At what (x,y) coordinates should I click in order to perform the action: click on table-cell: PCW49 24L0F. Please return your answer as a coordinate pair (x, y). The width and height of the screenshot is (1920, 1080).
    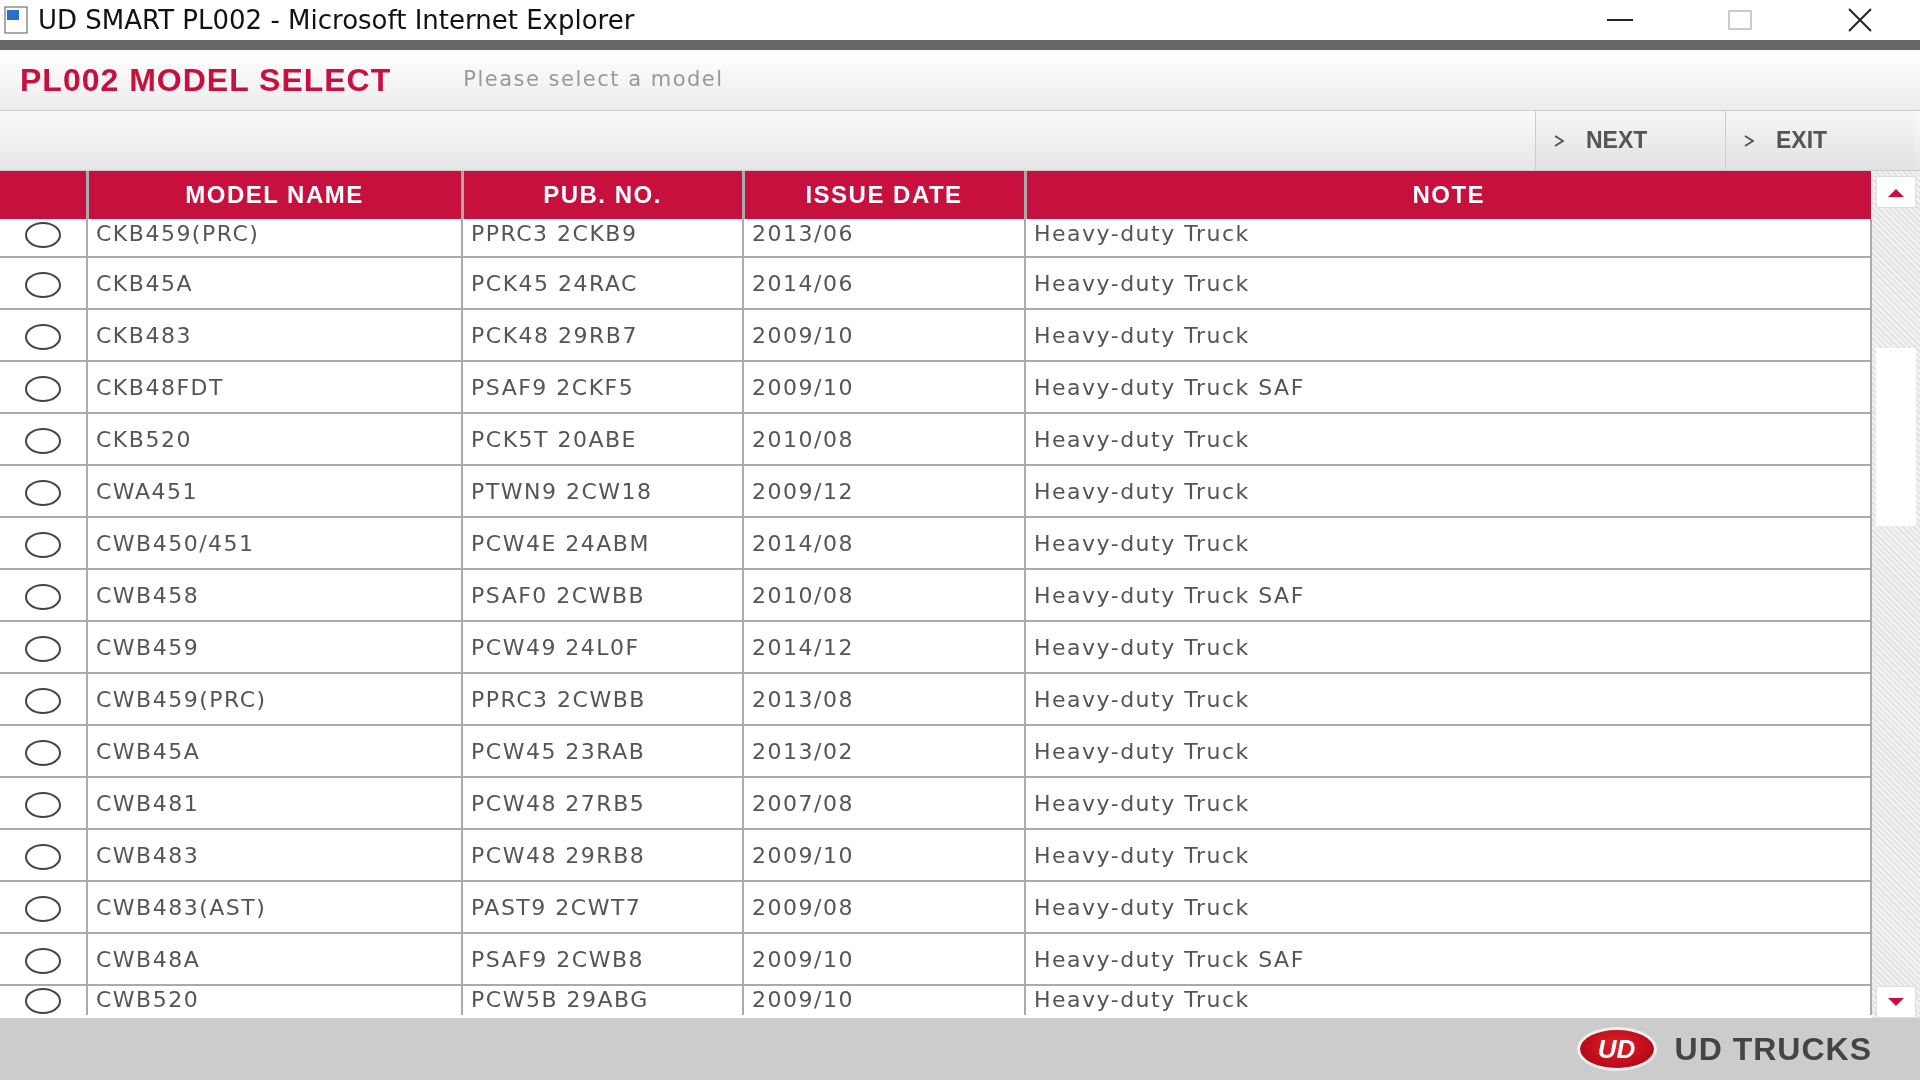
    Looking at the image, I should click on (602, 647).